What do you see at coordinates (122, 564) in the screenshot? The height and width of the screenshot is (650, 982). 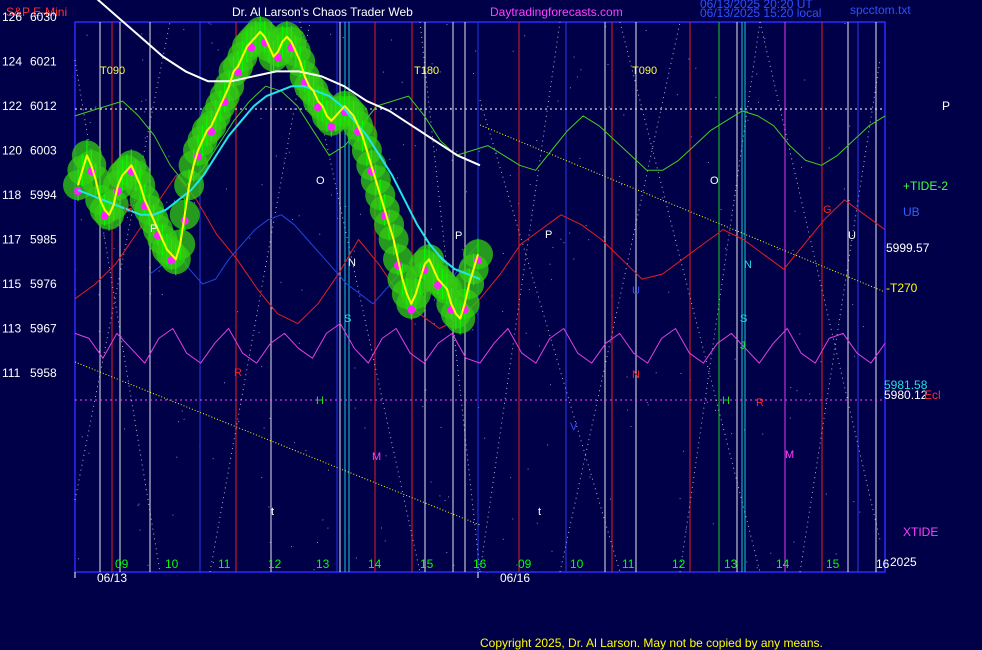 I see `x-hour-tick: 09` at bounding box center [122, 564].